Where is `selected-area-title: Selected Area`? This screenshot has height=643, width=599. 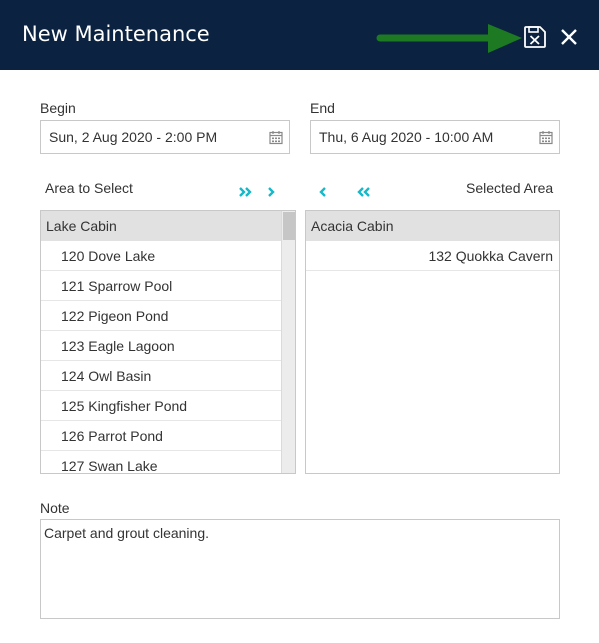 selected-area-title: Selected Area is located at coordinates (510, 188).